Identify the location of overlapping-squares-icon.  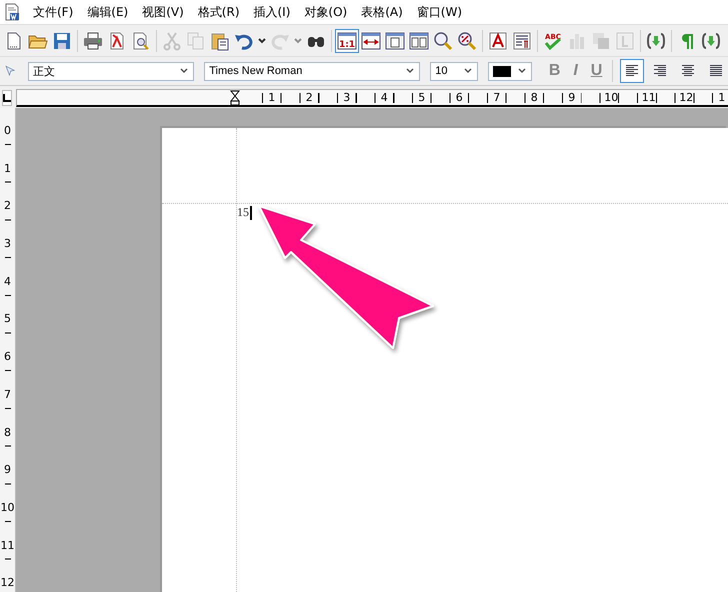
(601, 40).